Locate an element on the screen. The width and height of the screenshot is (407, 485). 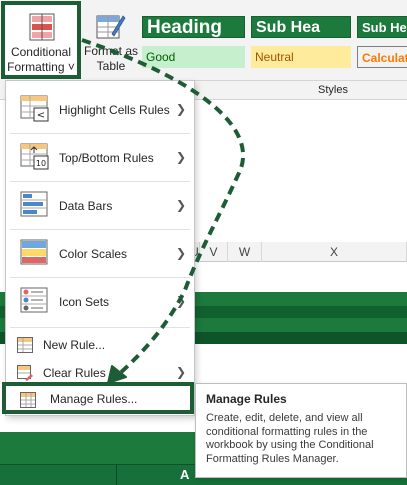
column-header-w: W is located at coordinates (245, 252).